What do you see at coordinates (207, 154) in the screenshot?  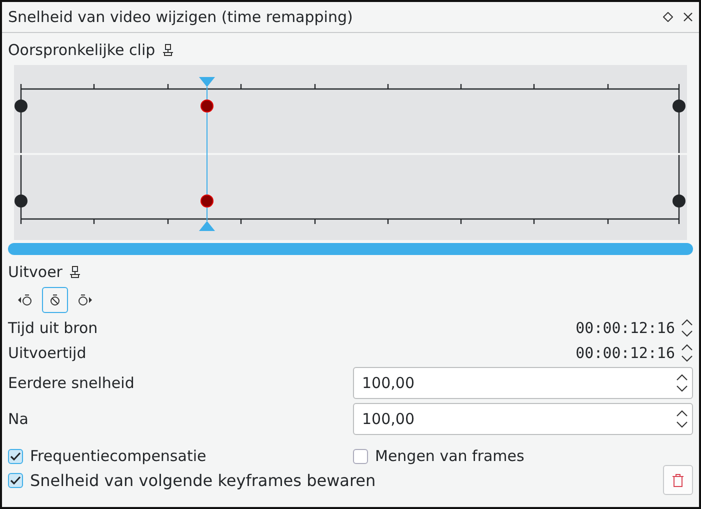 I see `playhead` at bounding box center [207, 154].